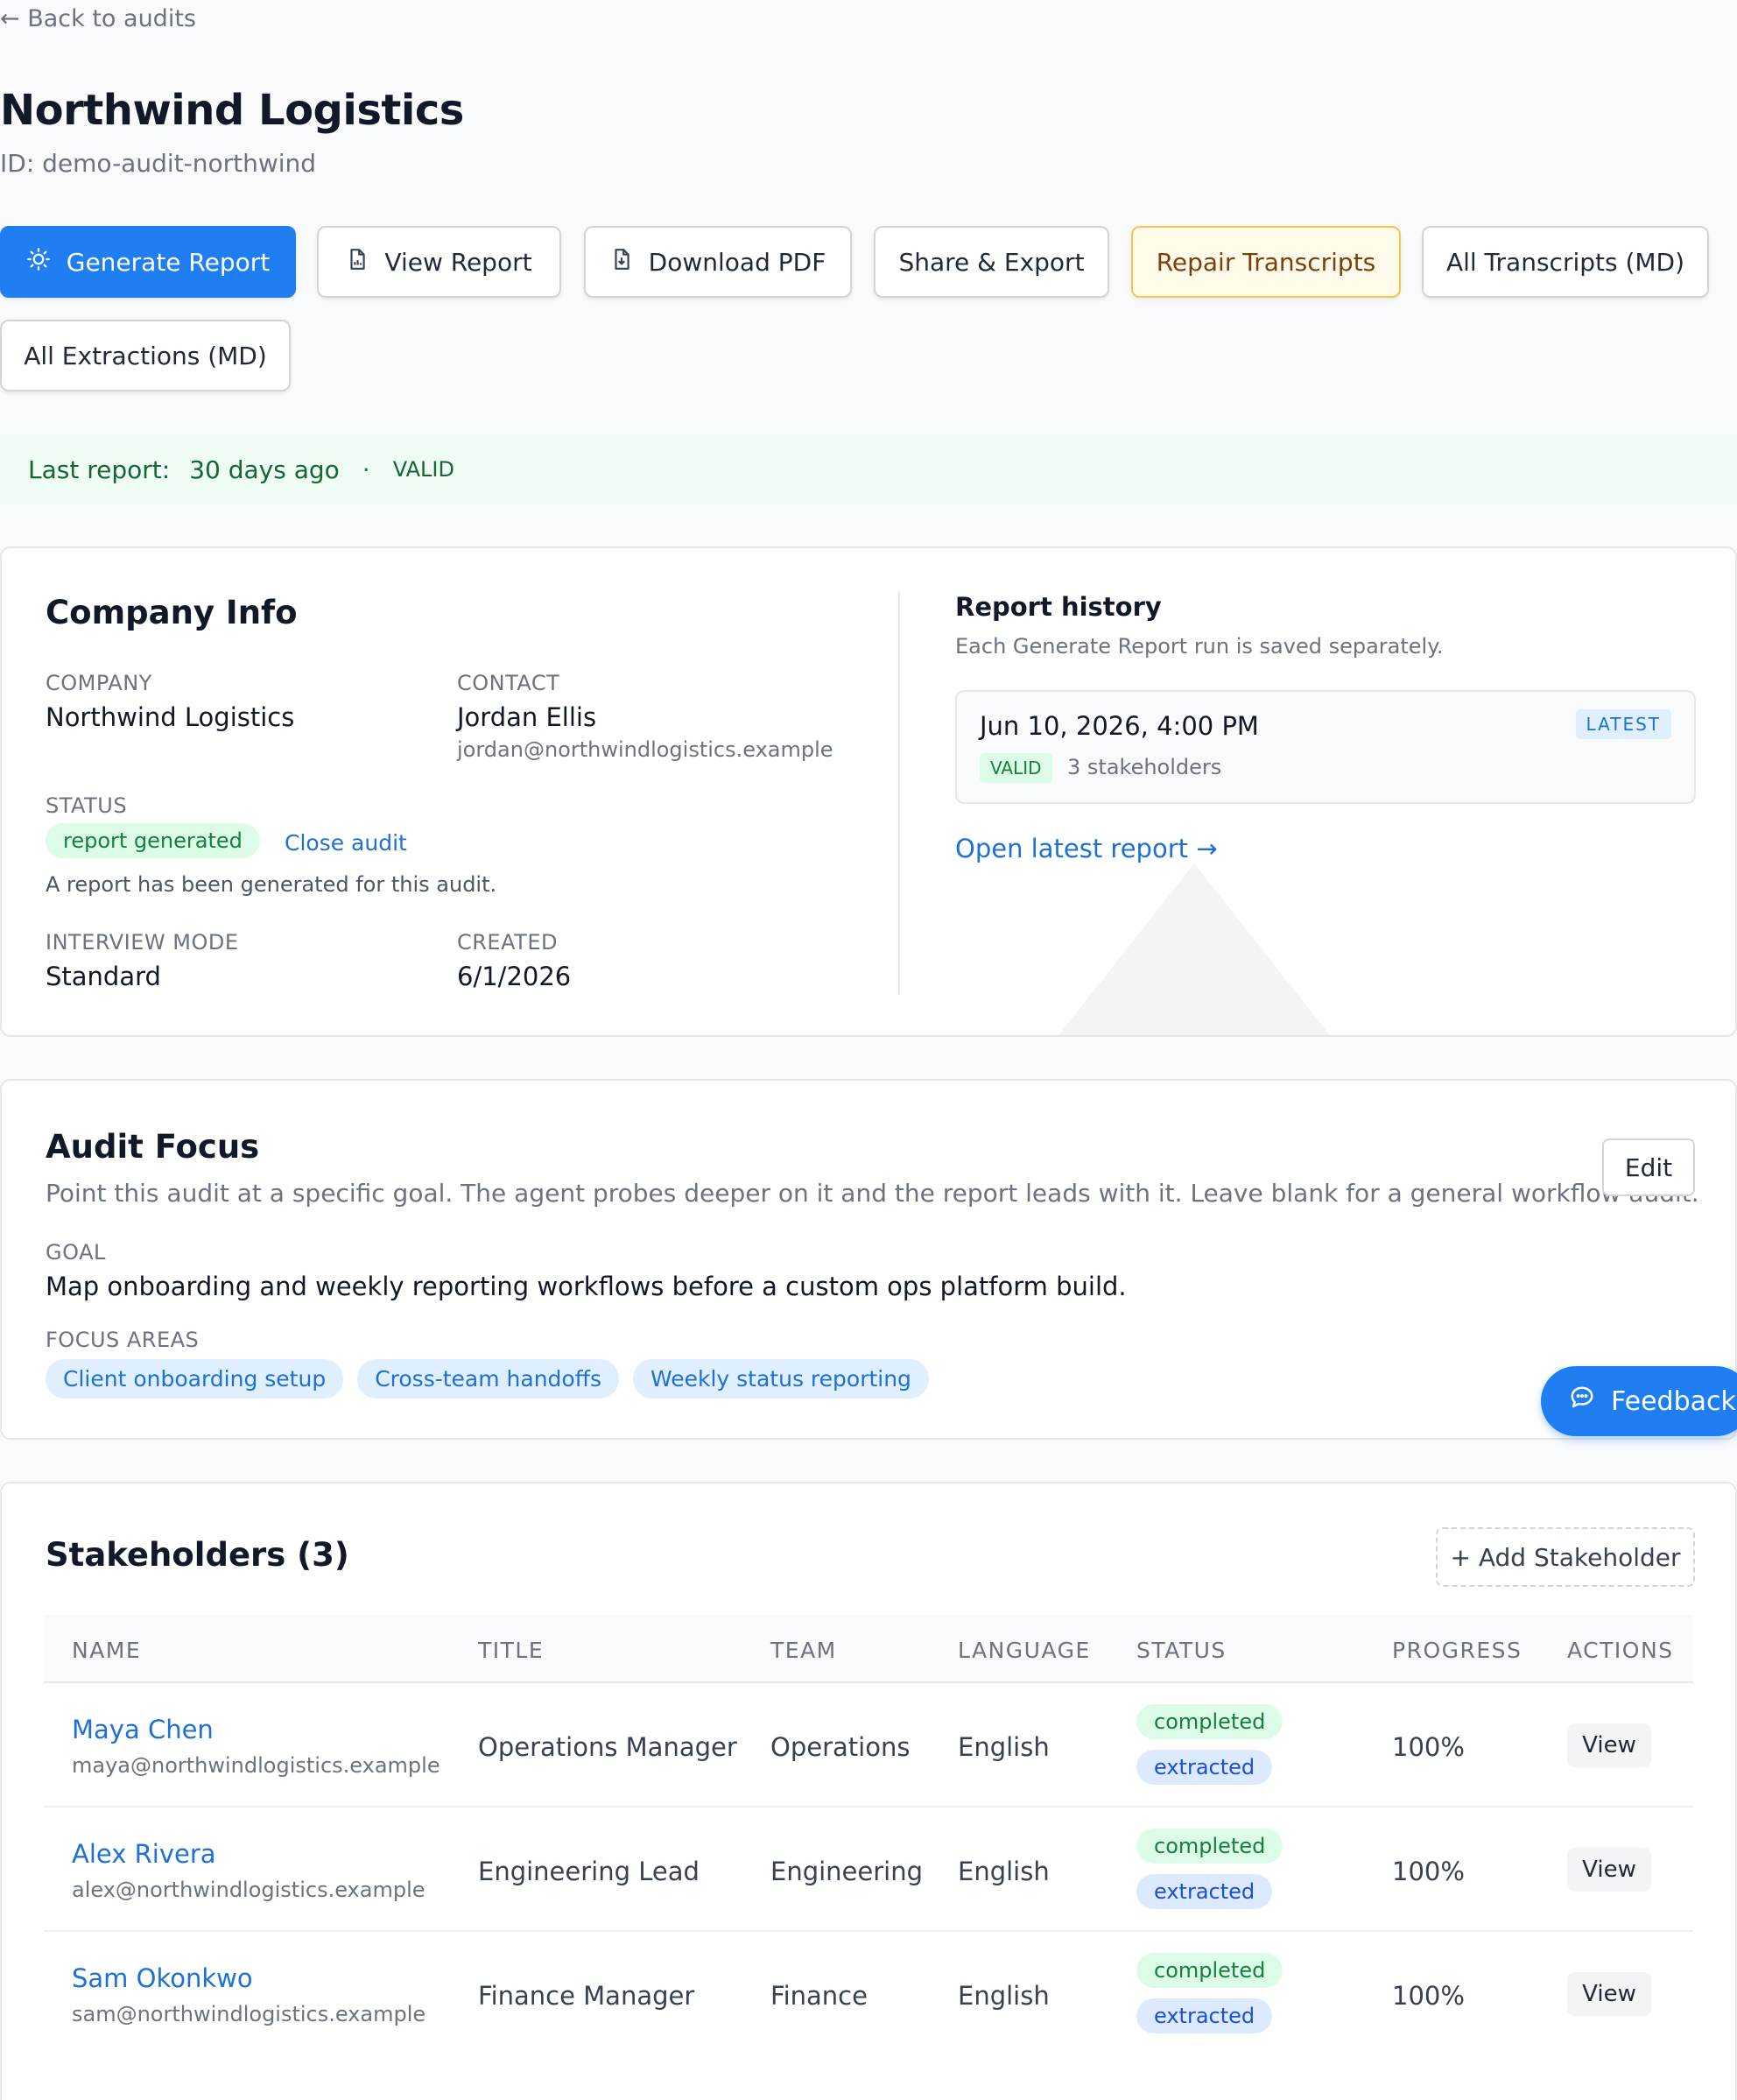 The height and width of the screenshot is (2100, 1737). What do you see at coordinates (158, 163) in the screenshot?
I see `audit-id: ID: demo-audit-northwind` at bounding box center [158, 163].